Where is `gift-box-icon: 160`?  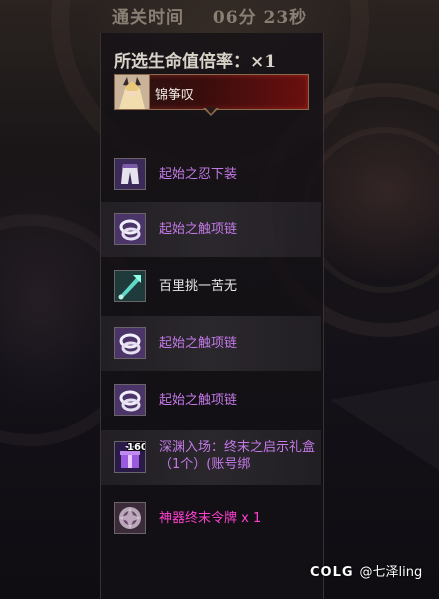 gift-box-icon: 160 is located at coordinates (130, 457).